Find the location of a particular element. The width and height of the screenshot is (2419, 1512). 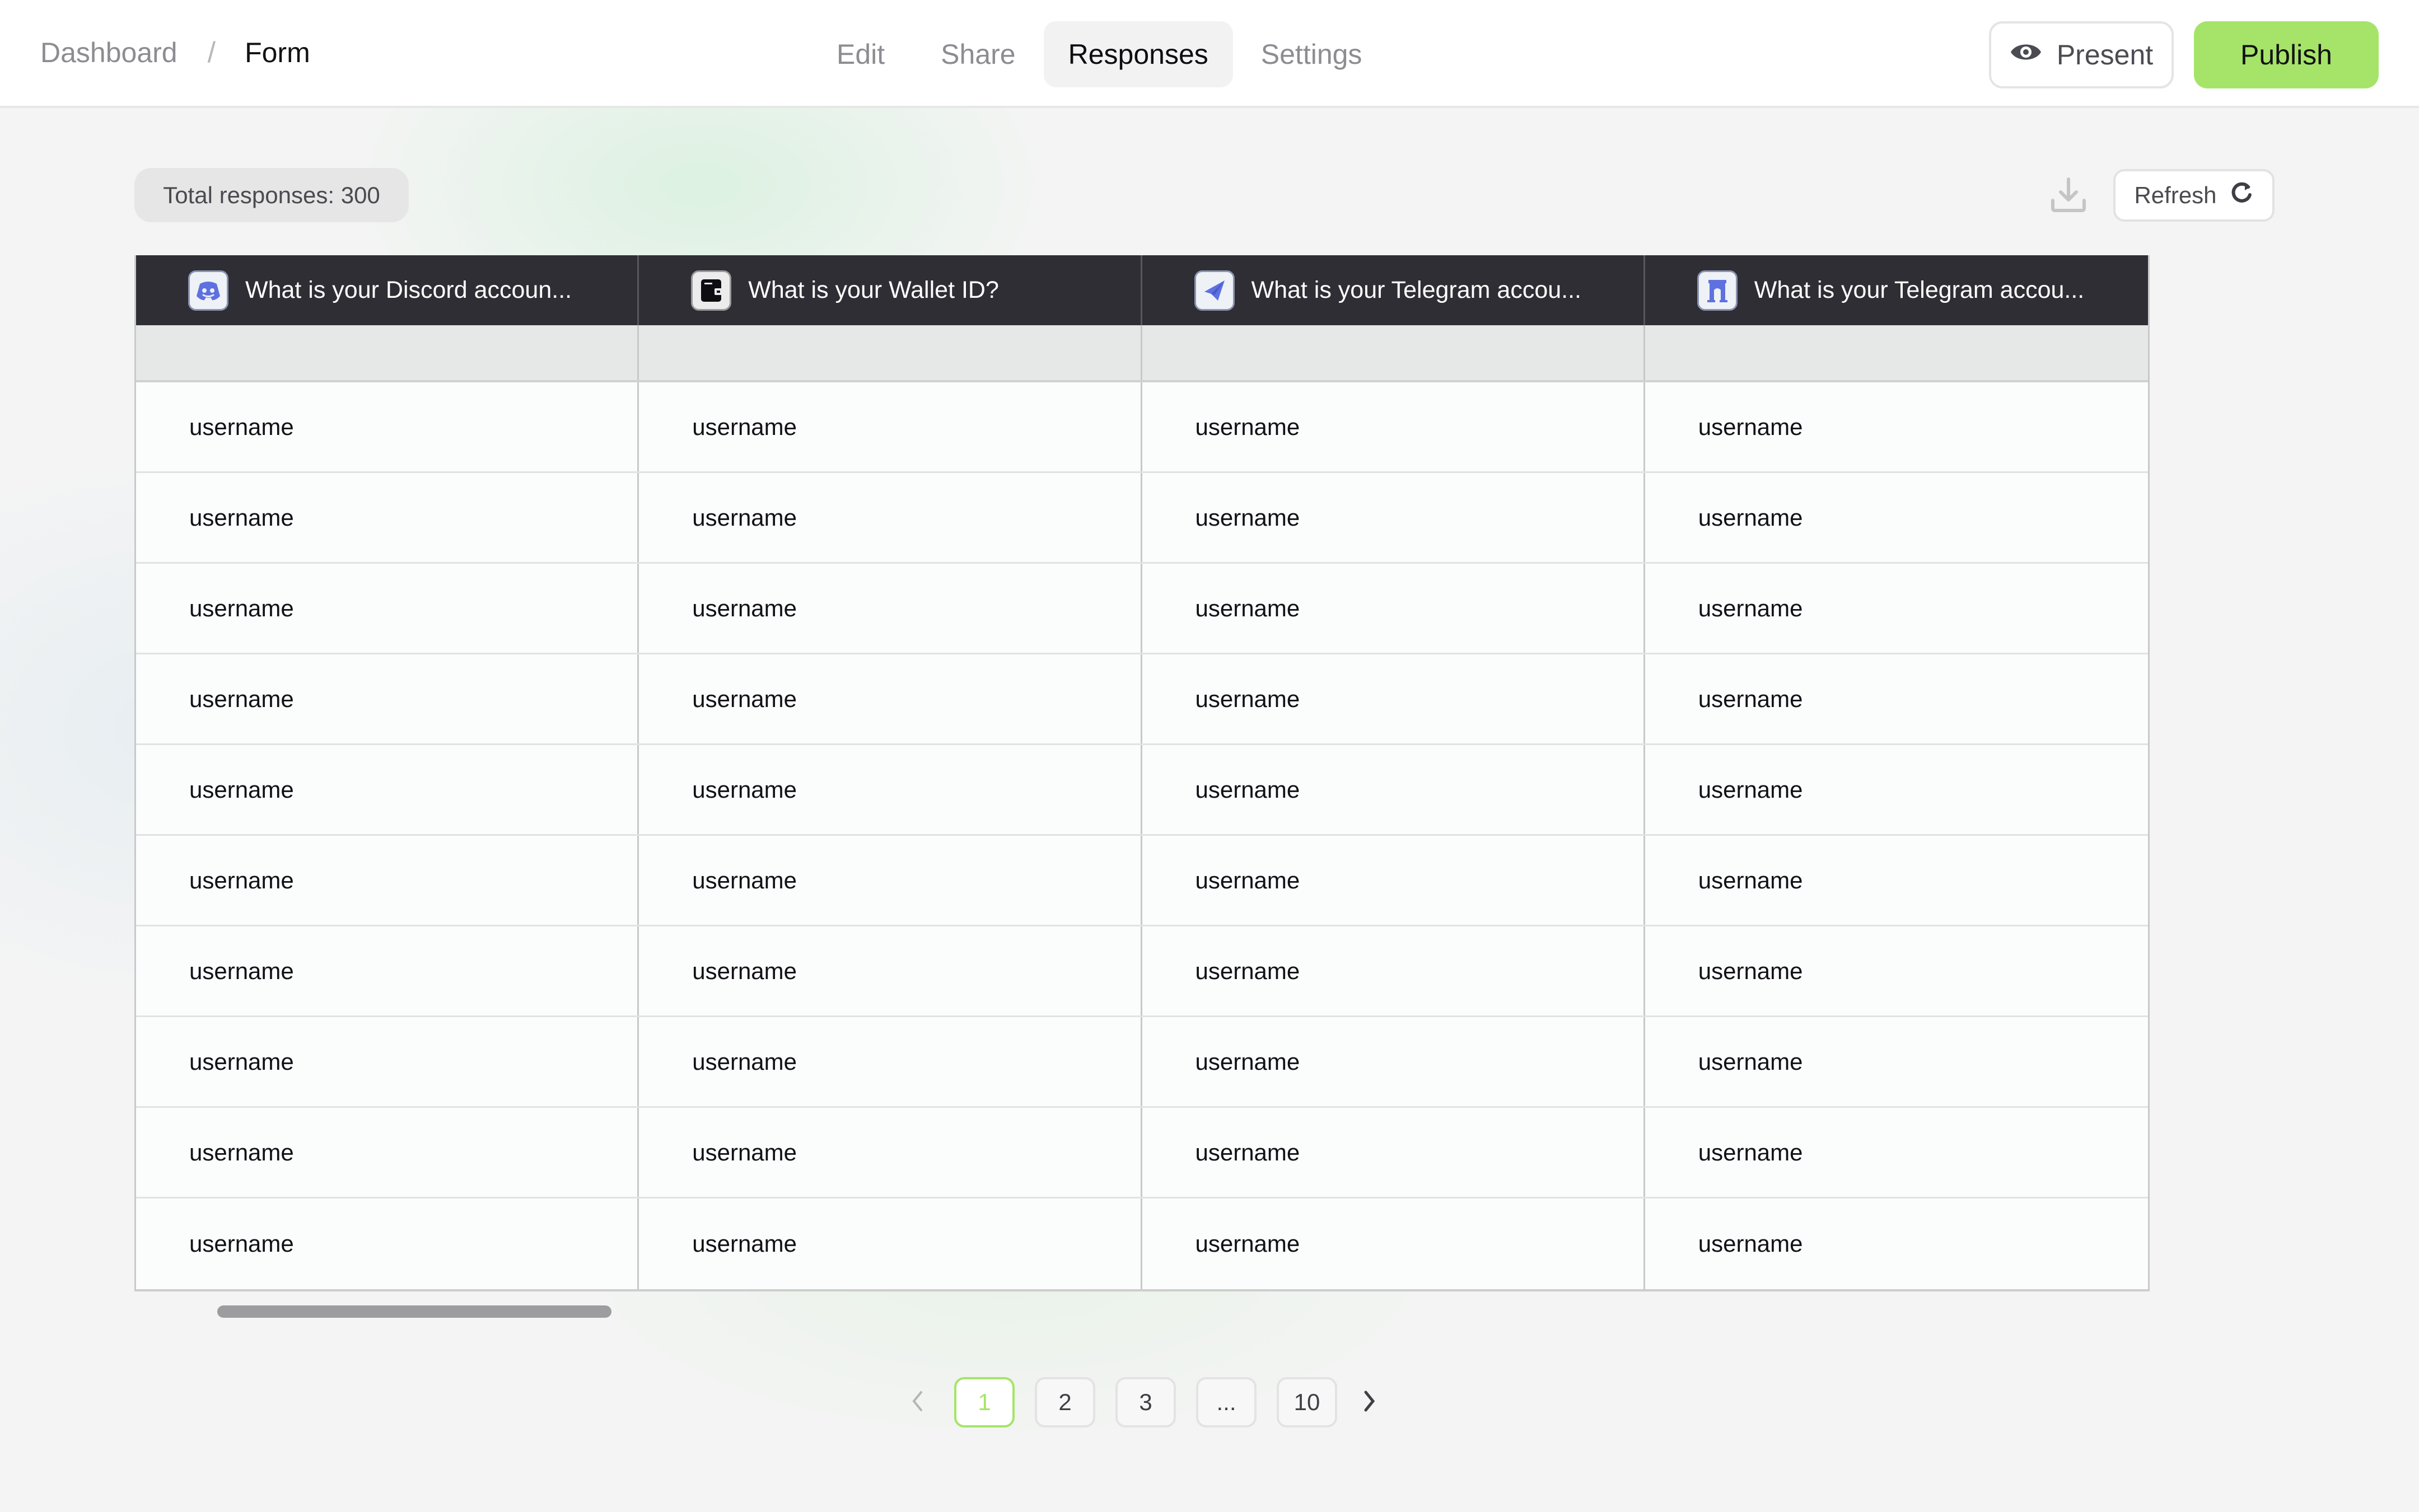

refresh-icon is located at coordinates (2241, 195).